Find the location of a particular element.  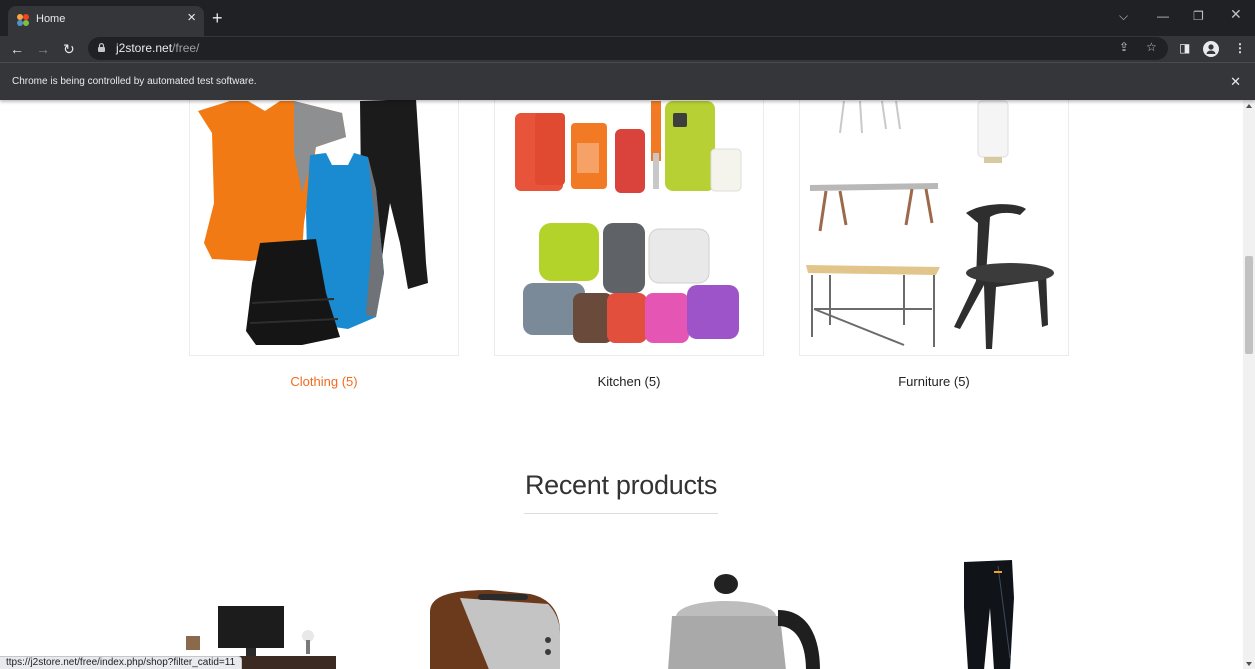

furniture-image is located at coordinates (930, 224).